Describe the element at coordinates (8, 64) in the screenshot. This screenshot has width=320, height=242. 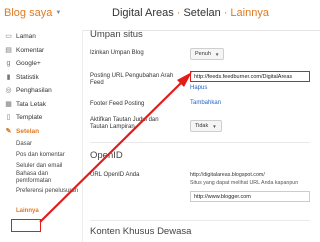
I see `google-plus-icon: g` at that location.